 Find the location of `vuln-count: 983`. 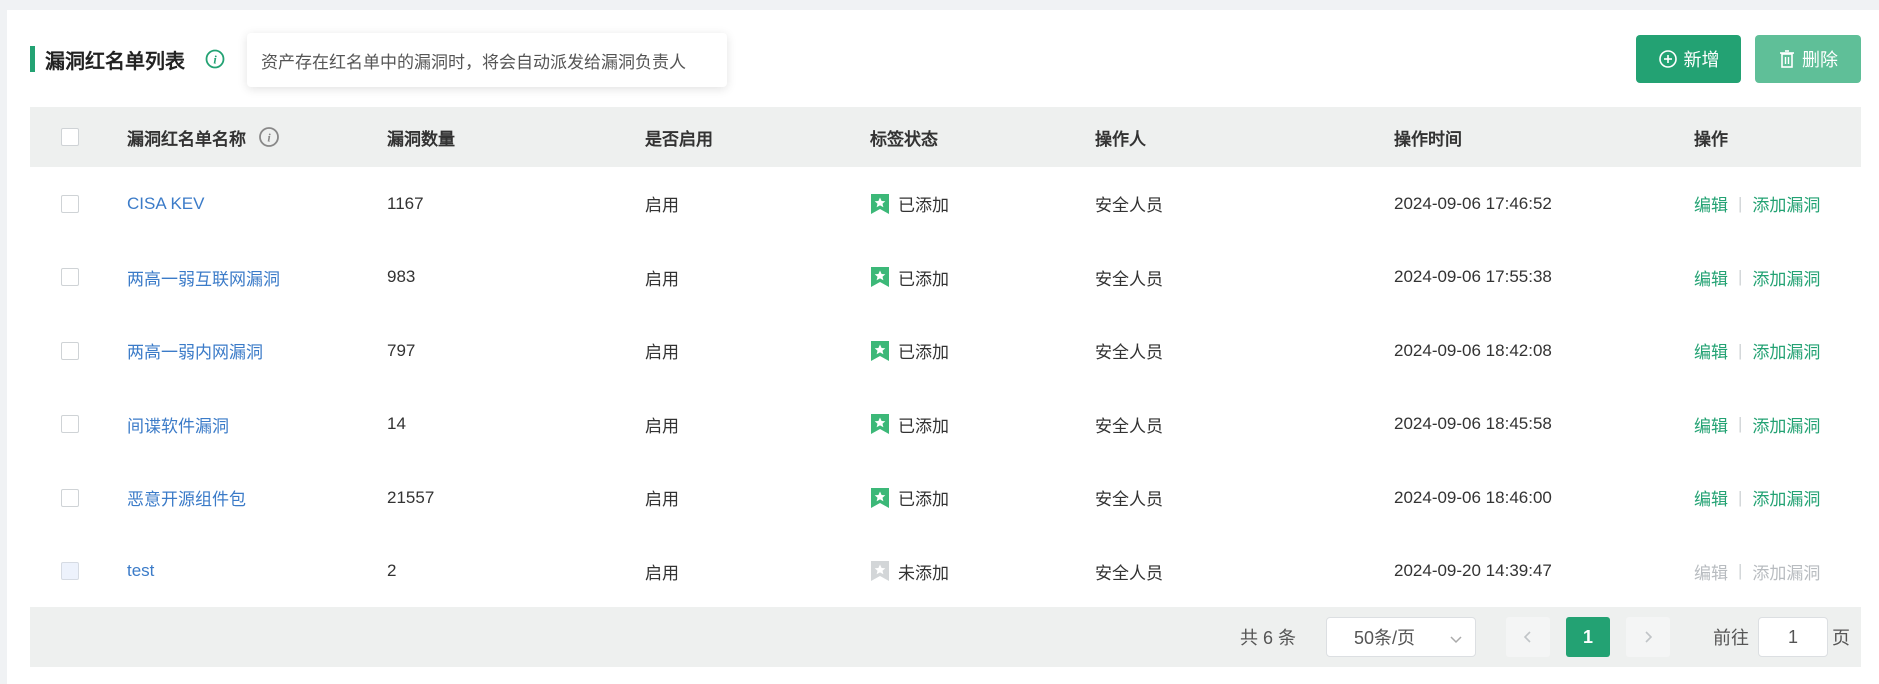

vuln-count: 983 is located at coordinates (401, 277).